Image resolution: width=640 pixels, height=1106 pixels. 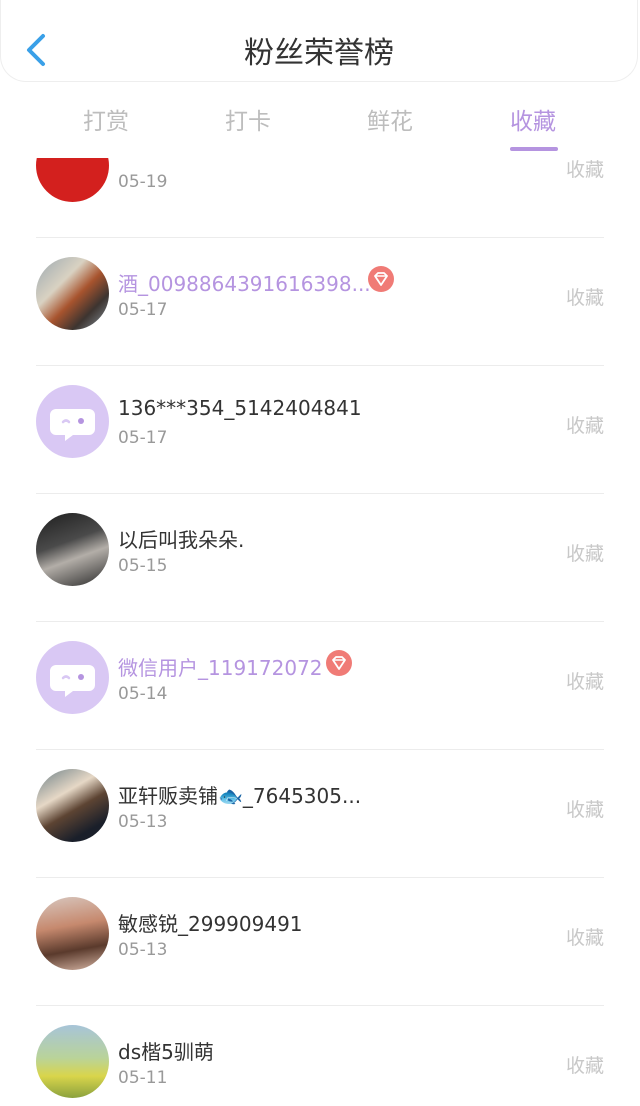 What do you see at coordinates (248, 119) in the screenshot?
I see `tab-checkin: 打卡` at bounding box center [248, 119].